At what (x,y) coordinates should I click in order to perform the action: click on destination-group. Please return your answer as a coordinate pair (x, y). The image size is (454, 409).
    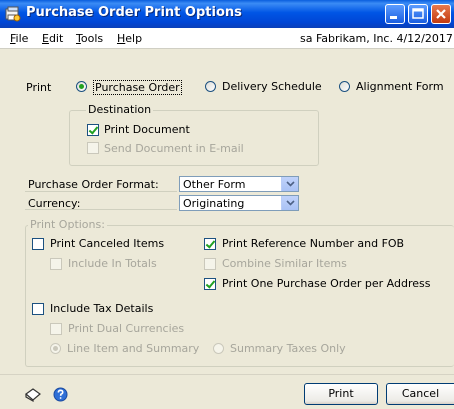
    Looking at the image, I should click on (194, 138).